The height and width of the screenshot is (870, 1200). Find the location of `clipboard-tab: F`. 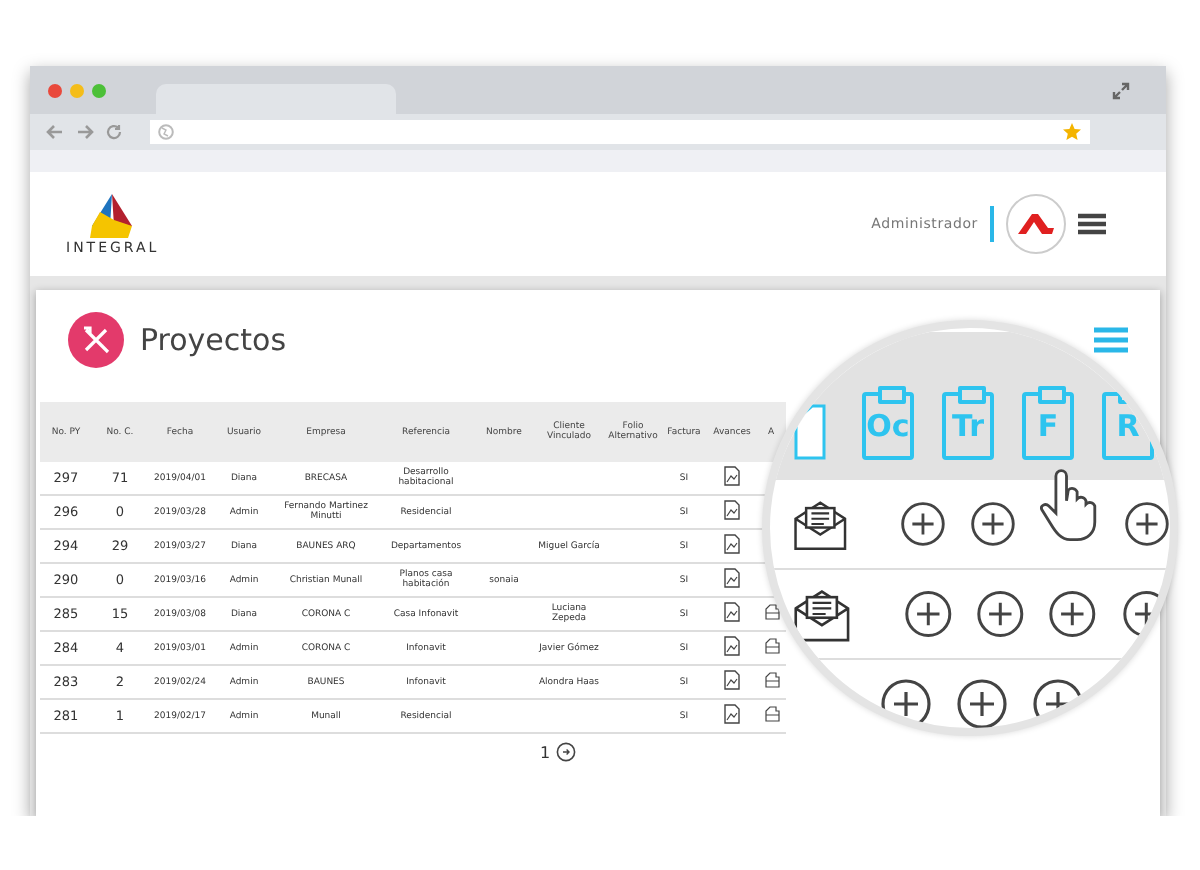

clipboard-tab: F is located at coordinates (1048, 426).